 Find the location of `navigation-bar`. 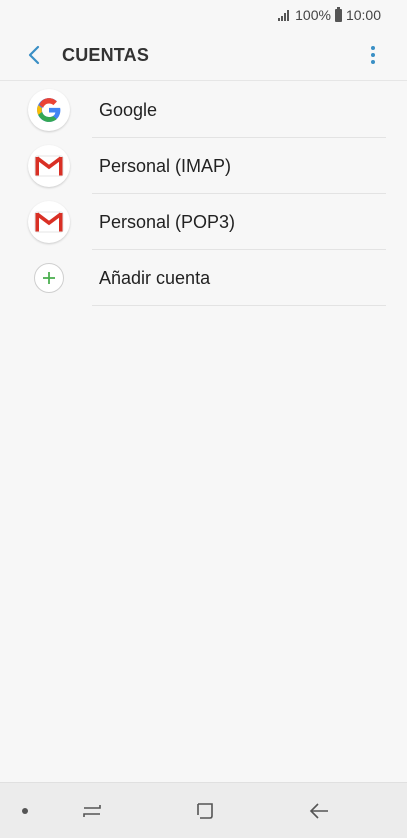

navigation-bar is located at coordinates (203, 810).